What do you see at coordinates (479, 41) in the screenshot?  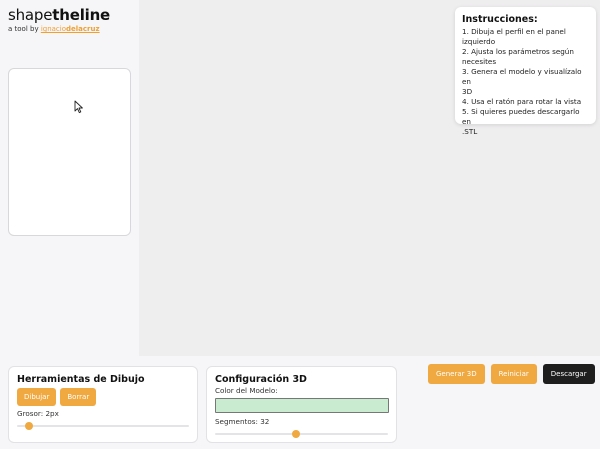 I see `instruction-step: izquierdo` at bounding box center [479, 41].